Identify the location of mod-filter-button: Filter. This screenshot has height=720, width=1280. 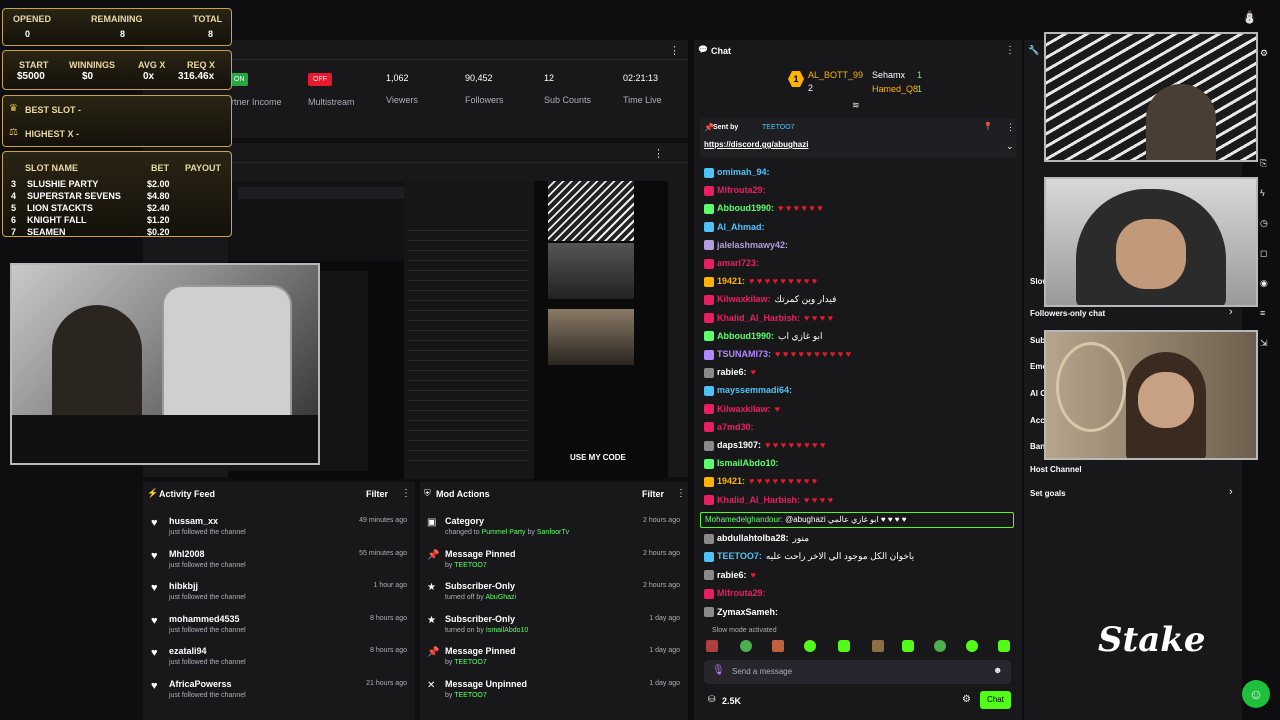
(653, 494).